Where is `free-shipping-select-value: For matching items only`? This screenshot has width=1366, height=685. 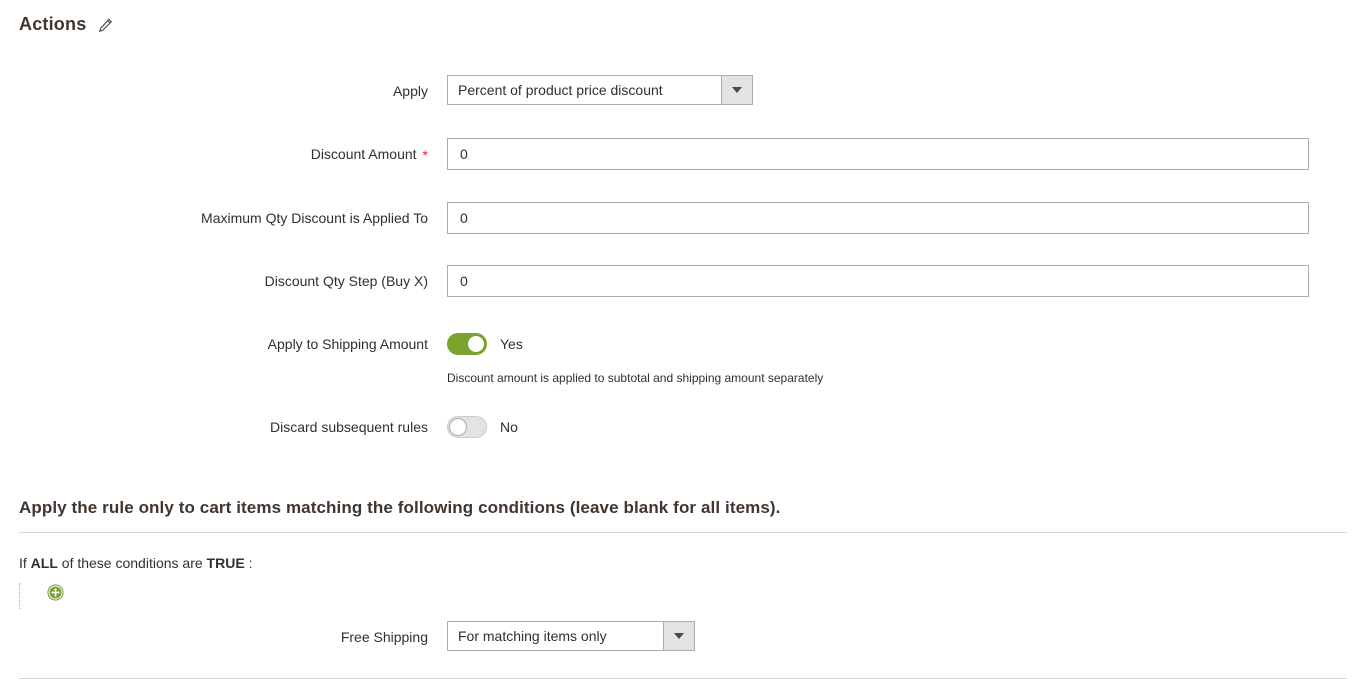 free-shipping-select-value: For matching items only is located at coordinates (532, 636).